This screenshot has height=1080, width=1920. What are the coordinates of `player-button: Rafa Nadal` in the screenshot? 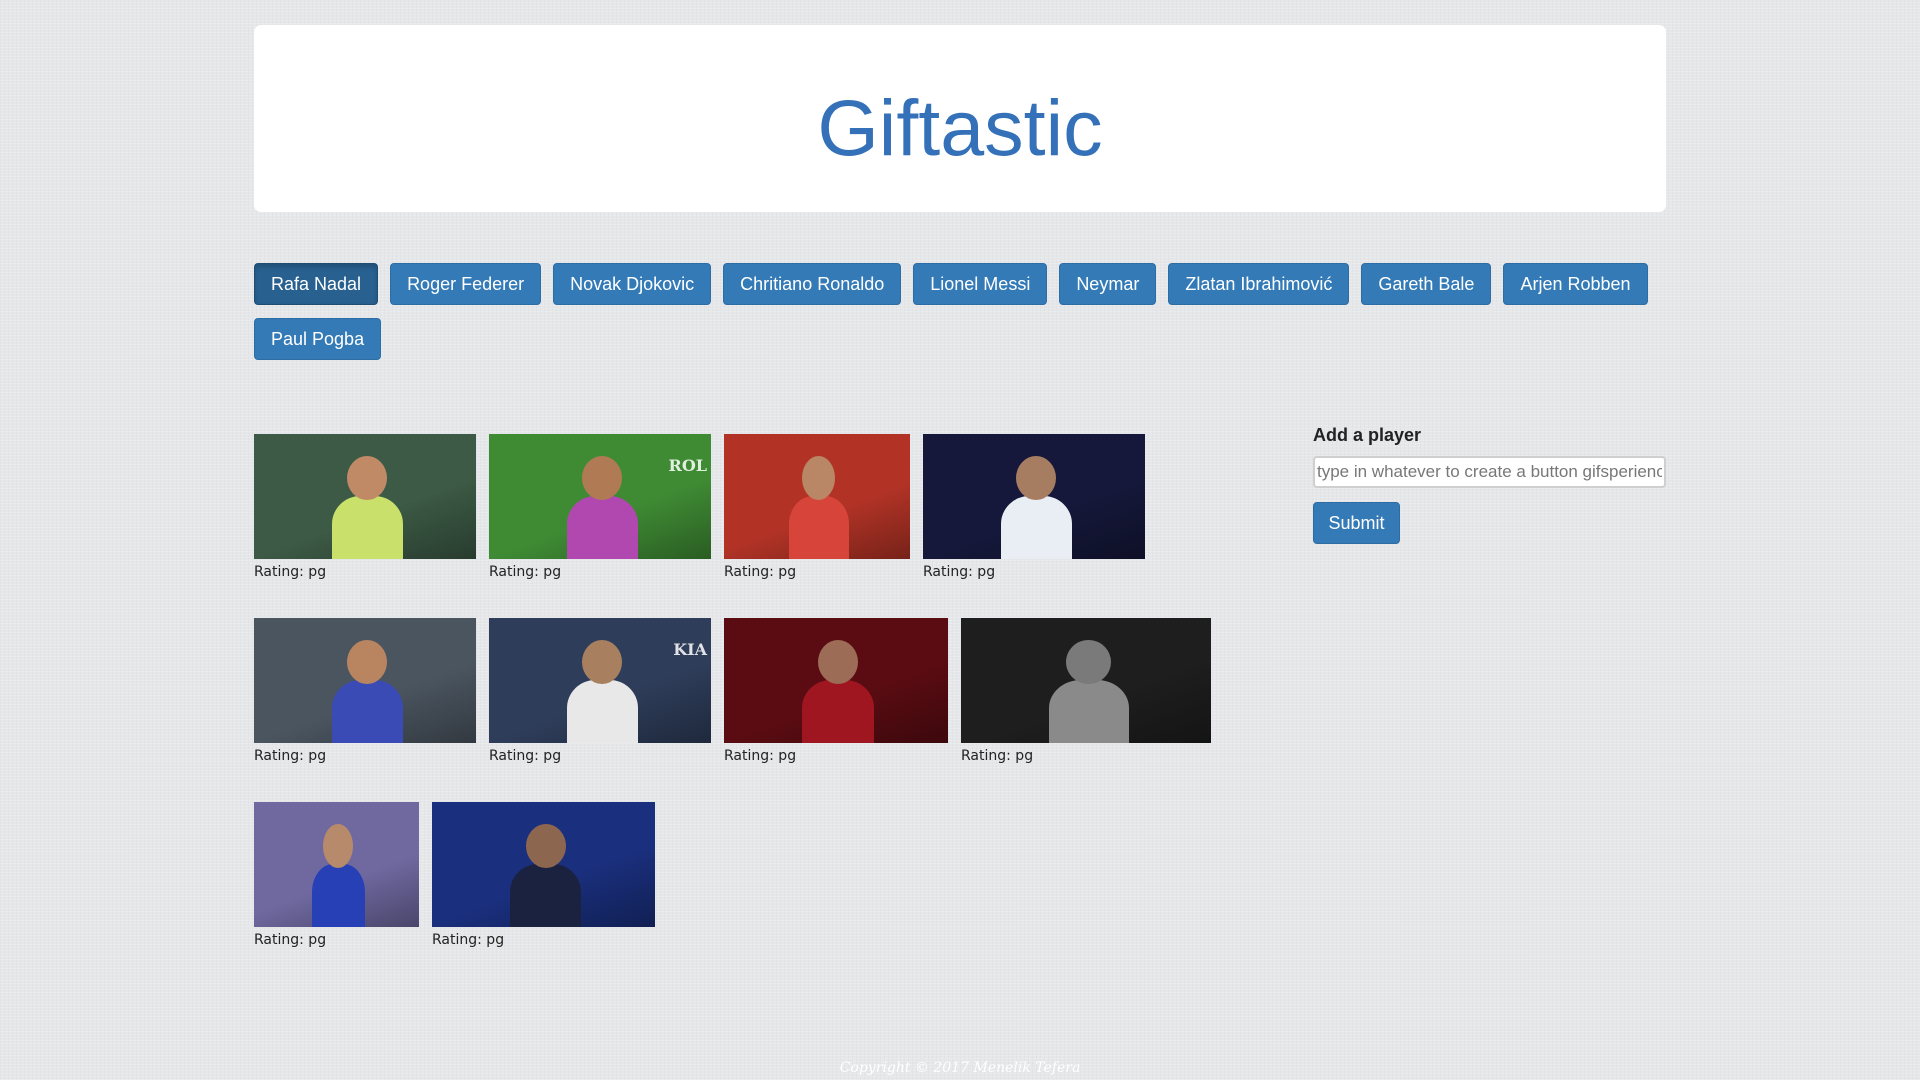 It's located at (316, 284).